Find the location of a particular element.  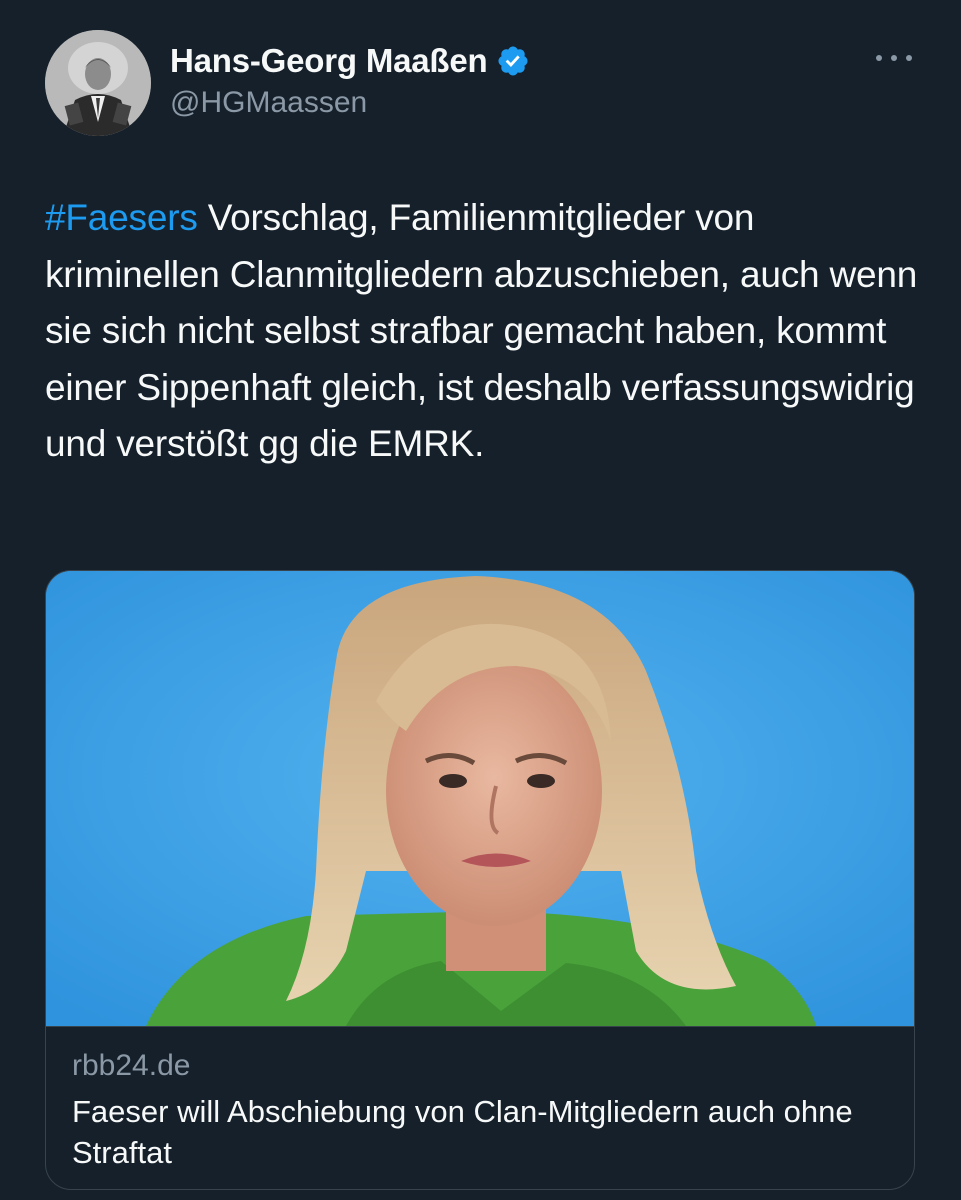

author-name-row: Hans-Georg Maaßen is located at coordinates (350, 61).